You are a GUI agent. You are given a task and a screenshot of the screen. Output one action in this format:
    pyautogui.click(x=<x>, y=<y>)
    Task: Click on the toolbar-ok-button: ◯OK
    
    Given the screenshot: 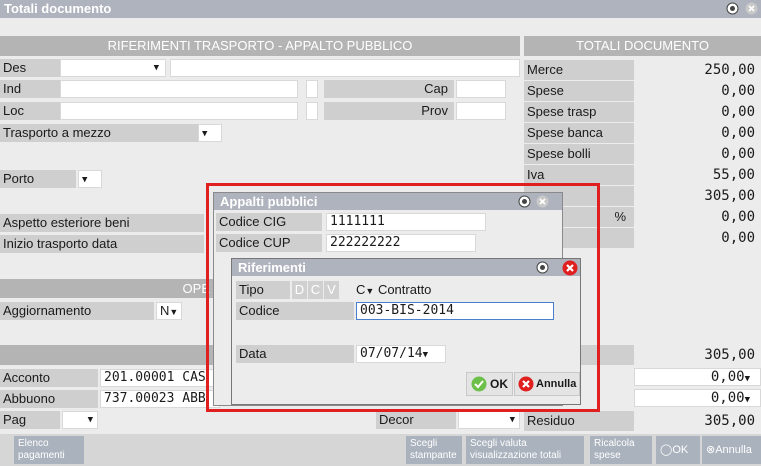 What is the action you would take?
    pyautogui.click(x=678, y=450)
    